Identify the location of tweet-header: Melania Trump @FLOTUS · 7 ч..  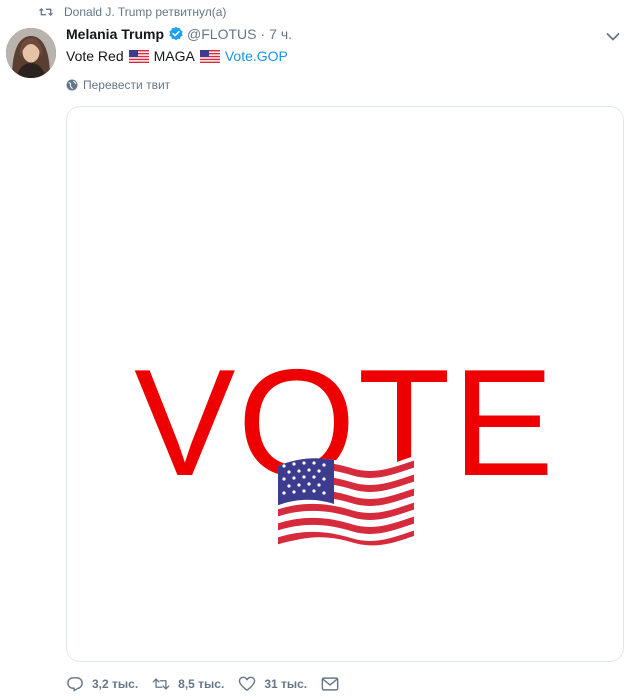
(179, 34).